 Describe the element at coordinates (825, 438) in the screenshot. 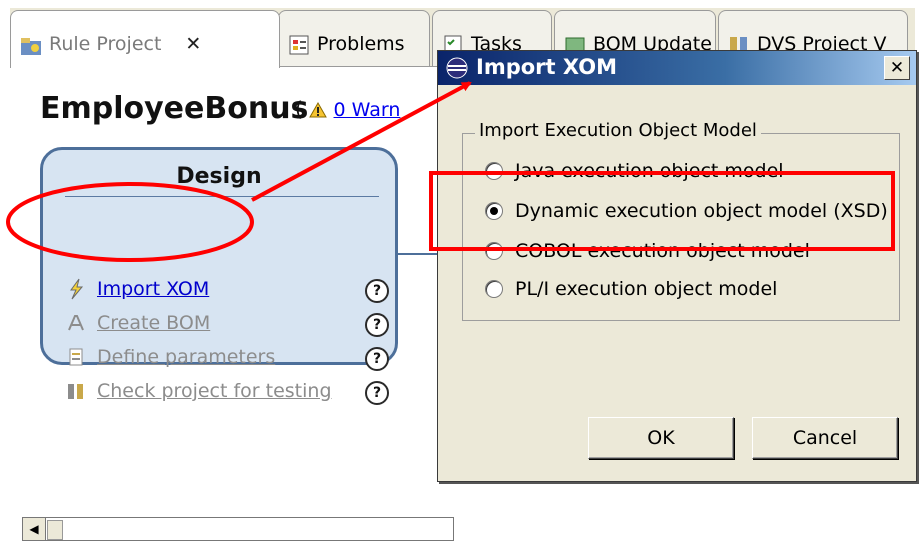

I see `cancel-button: Cancel` at that location.